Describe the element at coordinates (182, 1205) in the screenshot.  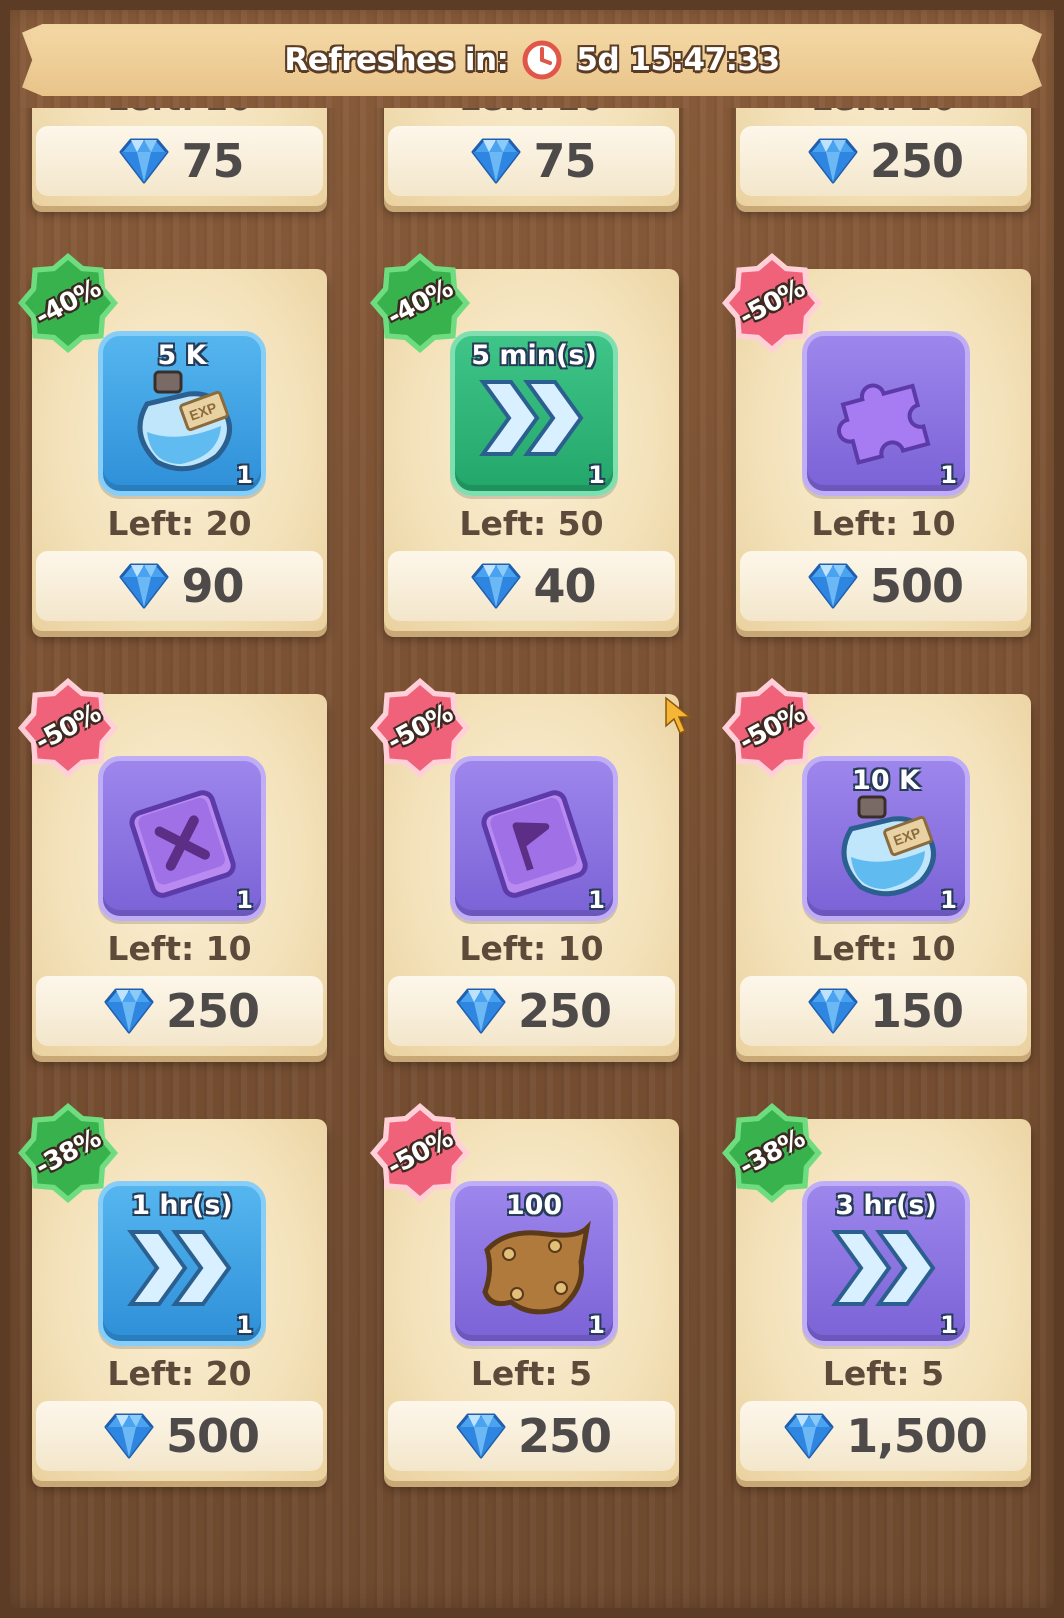
I see `item-amount-label: 1 hr(s)` at that location.